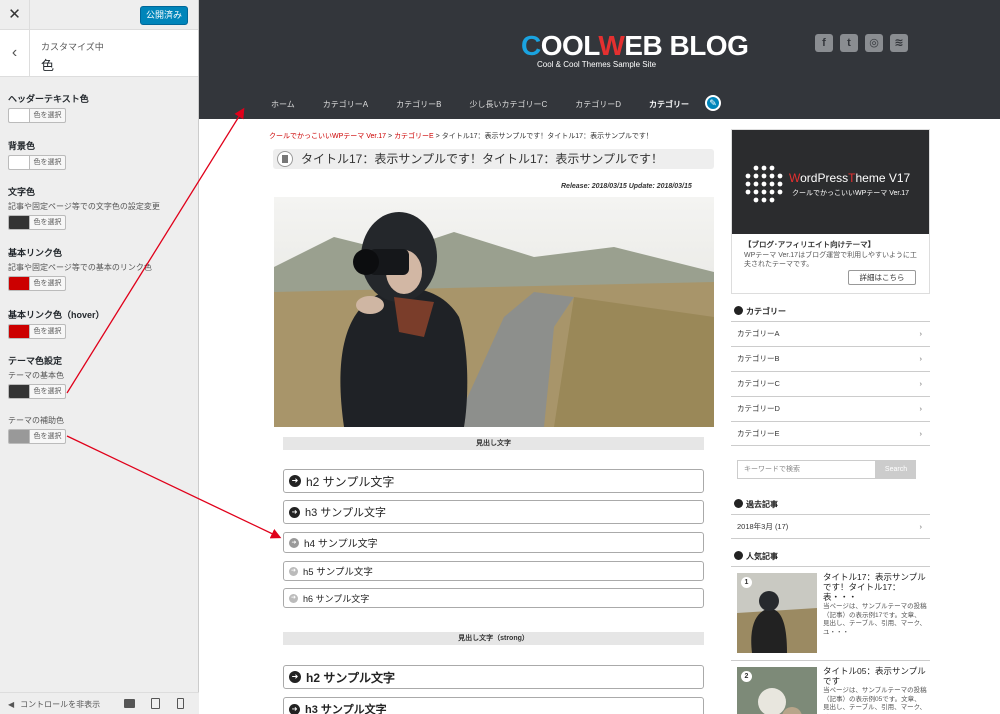 This screenshot has width=1000, height=714. What do you see at coordinates (738, 555) in the screenshot?
I see `arrow-circle-icon` at bounding box center [738, 555].